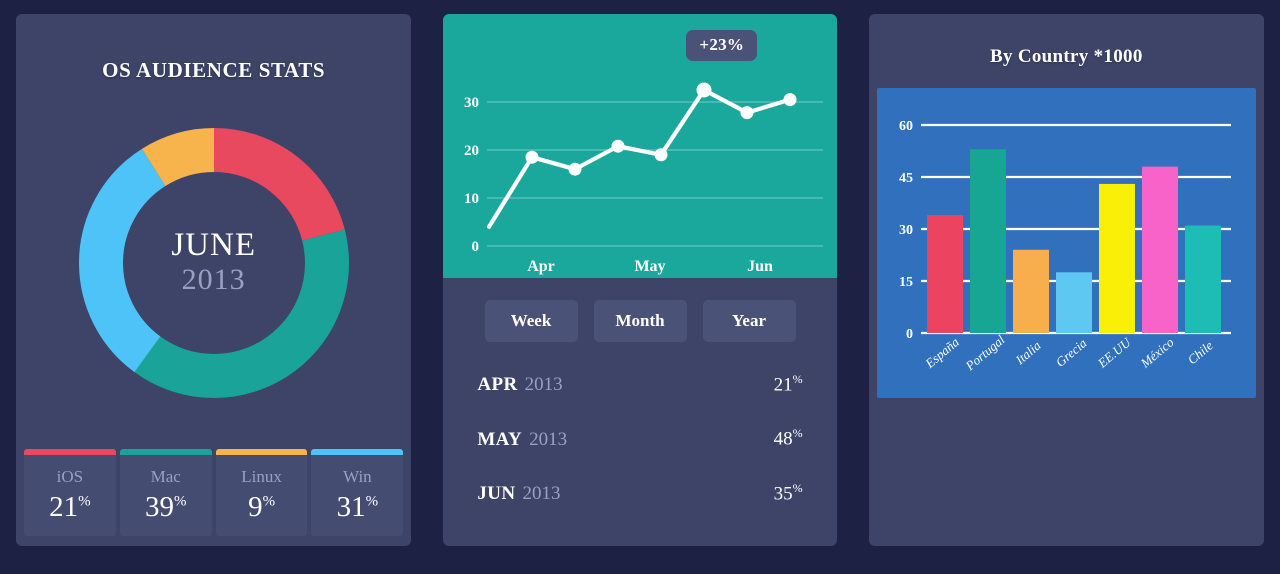  I want to click on legend-label-mac: Mac, so click(165, 476).